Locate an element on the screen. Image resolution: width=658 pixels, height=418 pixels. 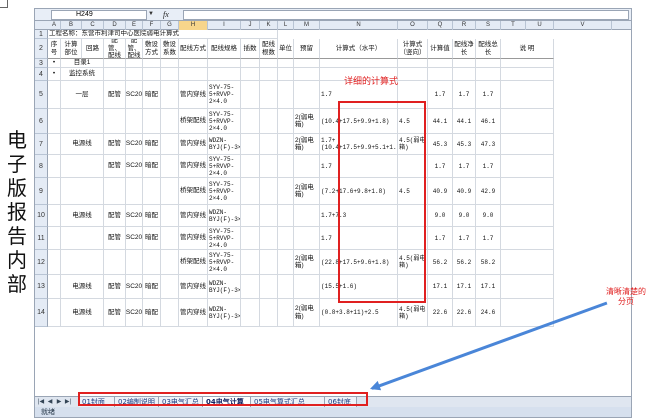
column-header-d: D is located at coordinates (115, 25).